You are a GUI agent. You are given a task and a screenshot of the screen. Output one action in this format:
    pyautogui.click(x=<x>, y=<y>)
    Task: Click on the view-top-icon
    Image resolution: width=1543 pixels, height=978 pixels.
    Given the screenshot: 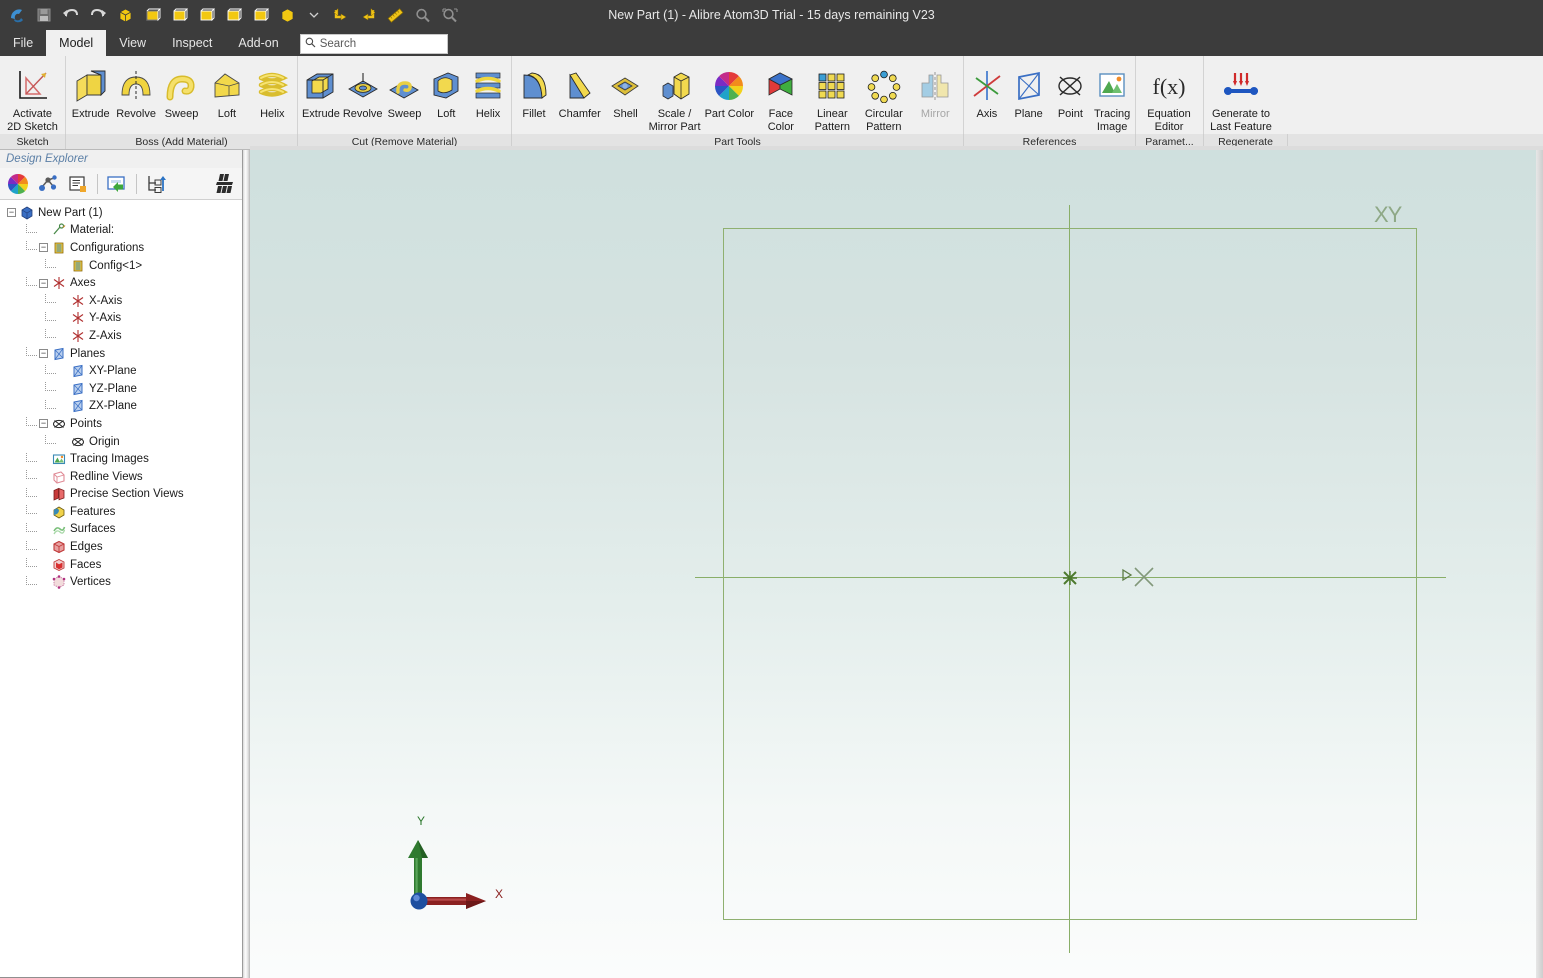 What is the action you would take?
    pyautogui.click(x=179, y=15)
    